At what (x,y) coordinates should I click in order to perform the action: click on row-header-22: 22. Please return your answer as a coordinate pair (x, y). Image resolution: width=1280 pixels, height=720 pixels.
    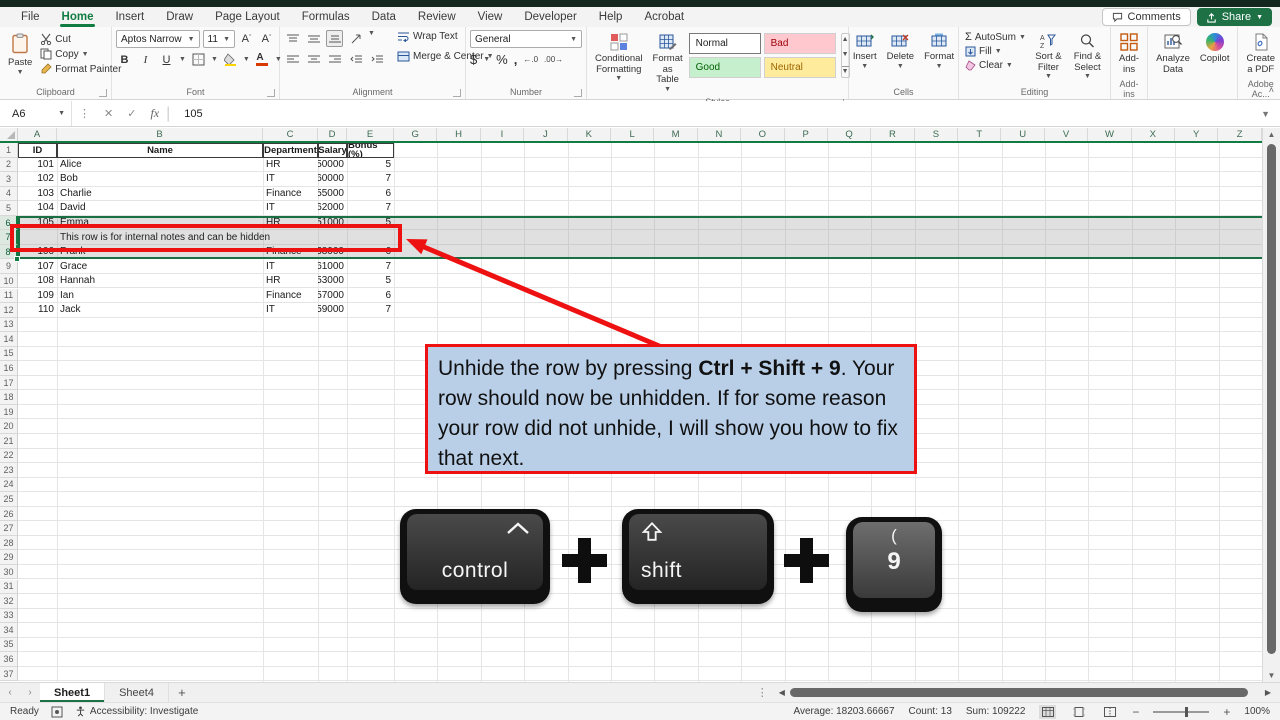
    Looking at the image, I should click on (9, 456).